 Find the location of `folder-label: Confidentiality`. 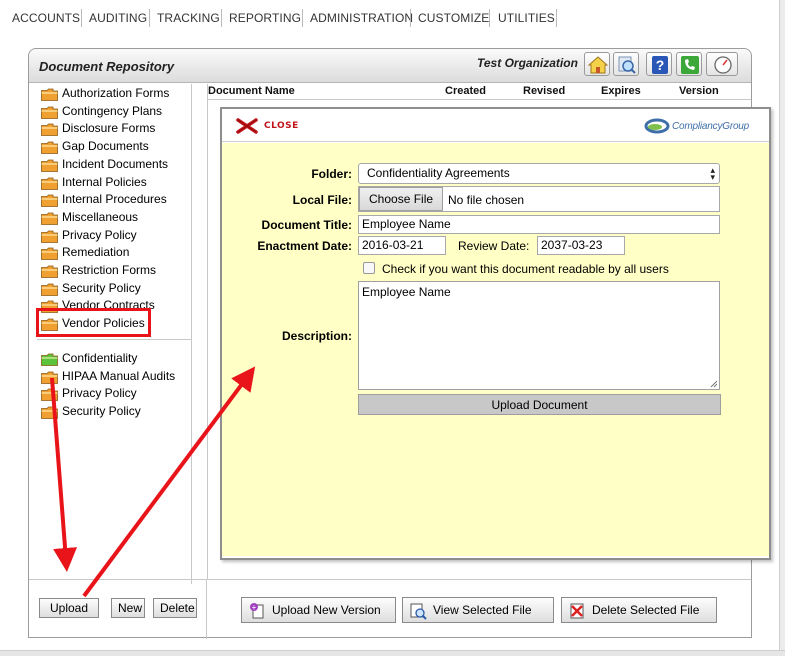

folder-label: Confidentiality is located at coordinates (100, 358).